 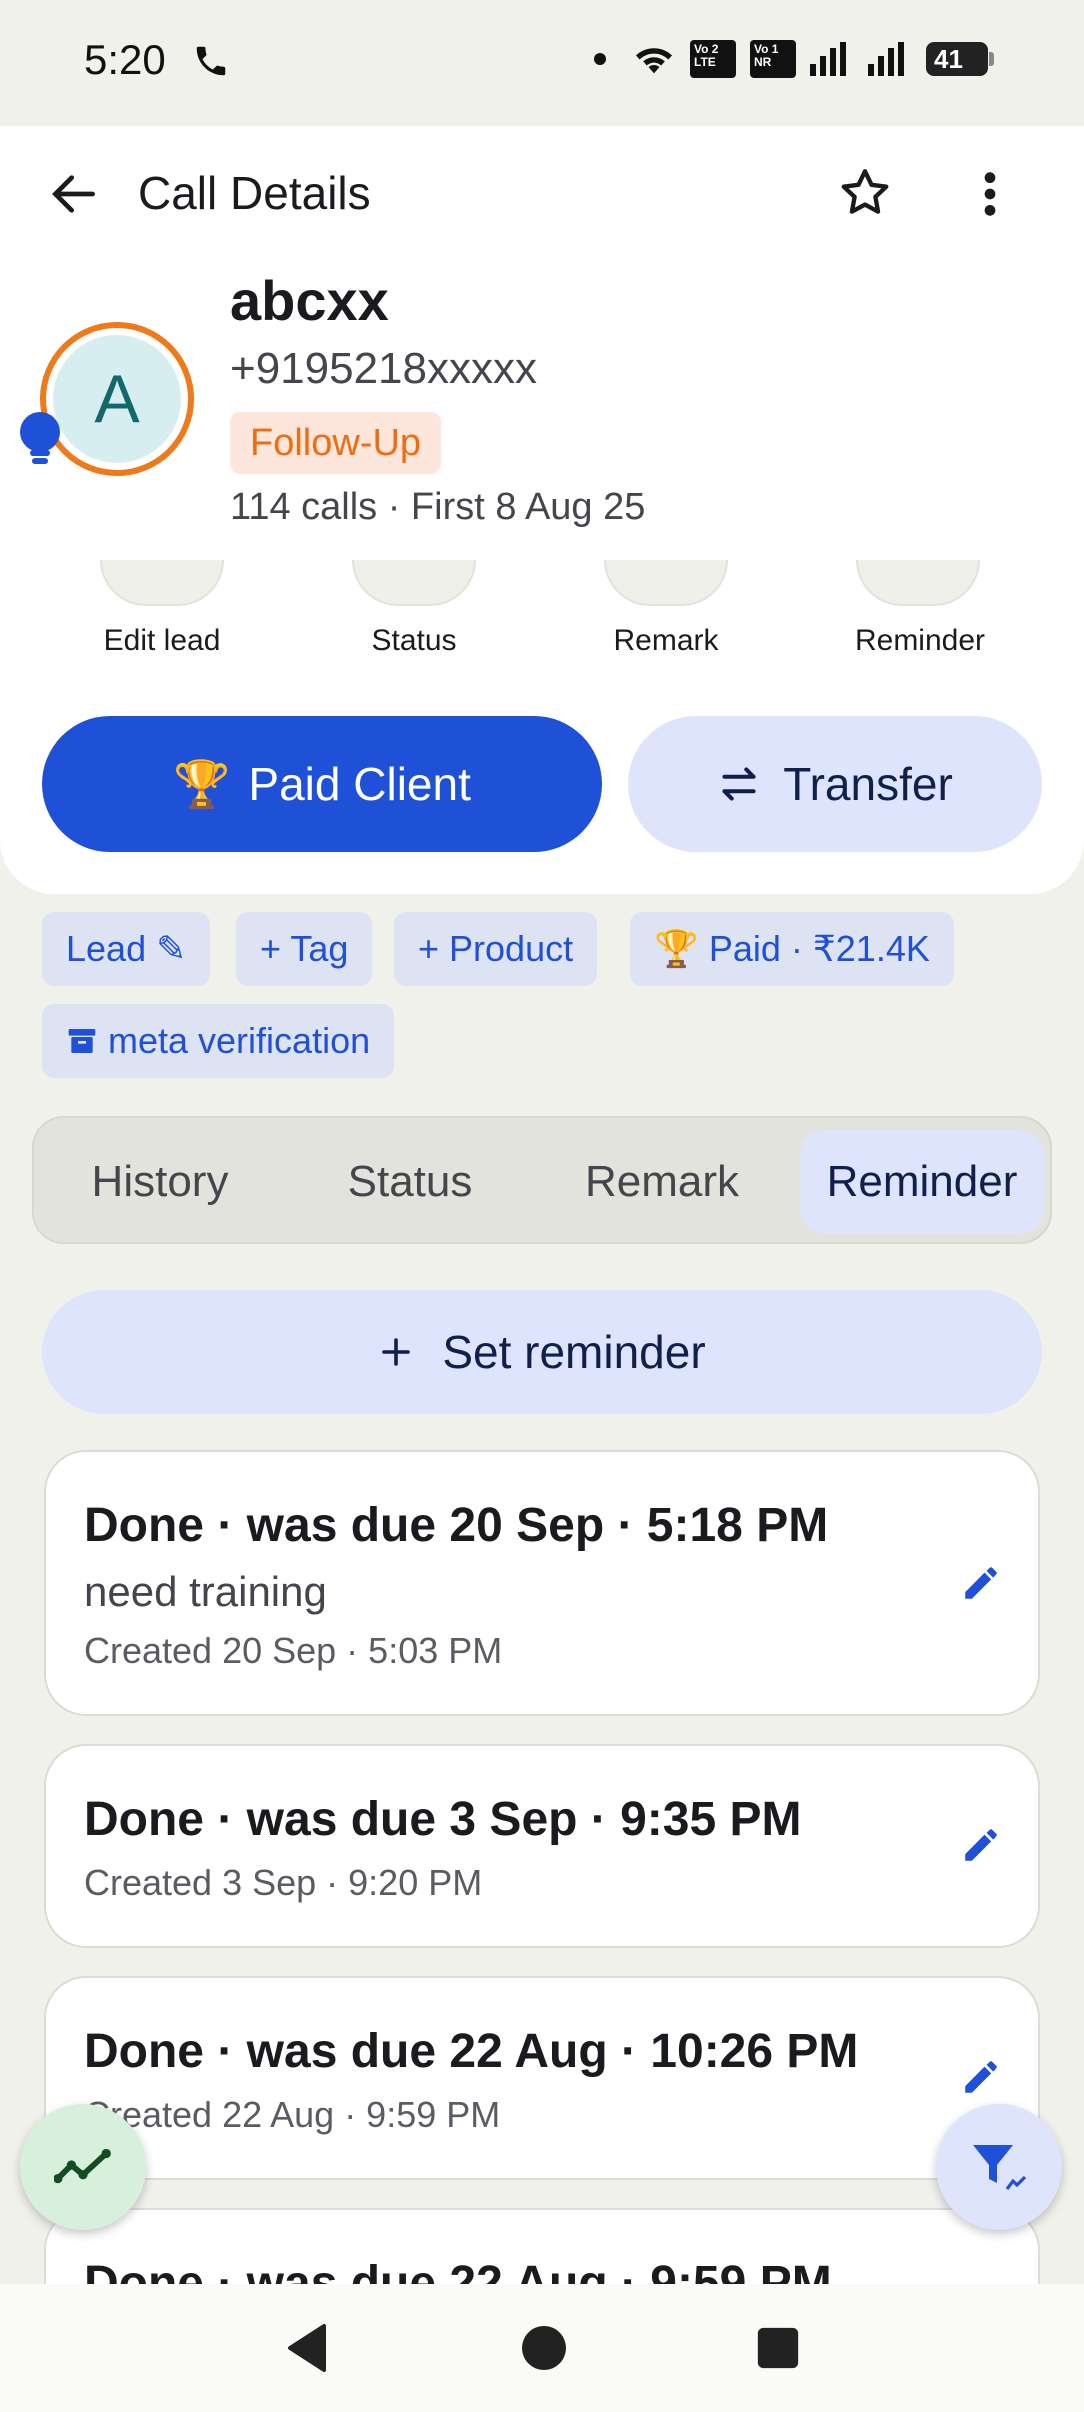 I want to click on nav-home-icon, so click(x=544, y=2348).